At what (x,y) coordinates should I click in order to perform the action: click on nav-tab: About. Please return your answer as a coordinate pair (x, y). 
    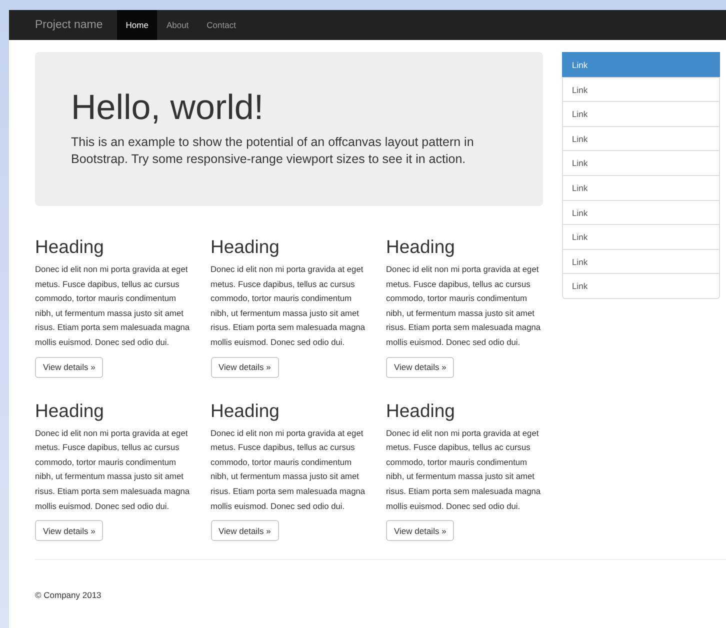
    Looking at the image, I should click on (177, 25).